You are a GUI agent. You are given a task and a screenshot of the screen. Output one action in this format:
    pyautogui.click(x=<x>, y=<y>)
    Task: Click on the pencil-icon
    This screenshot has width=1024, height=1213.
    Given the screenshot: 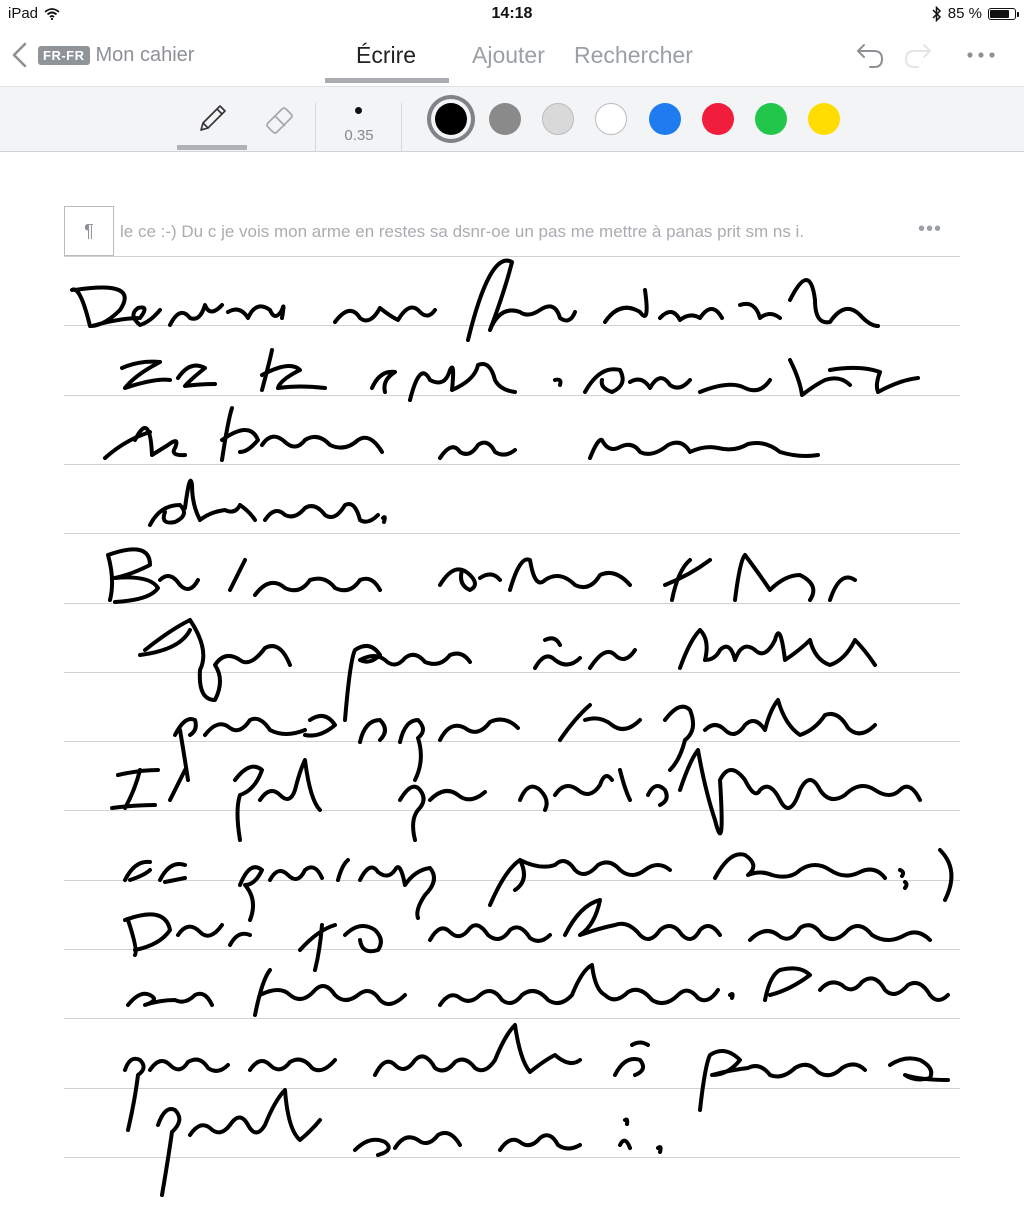 What is the action you would take?
    pyautogui.click(x=213, y=118)
    